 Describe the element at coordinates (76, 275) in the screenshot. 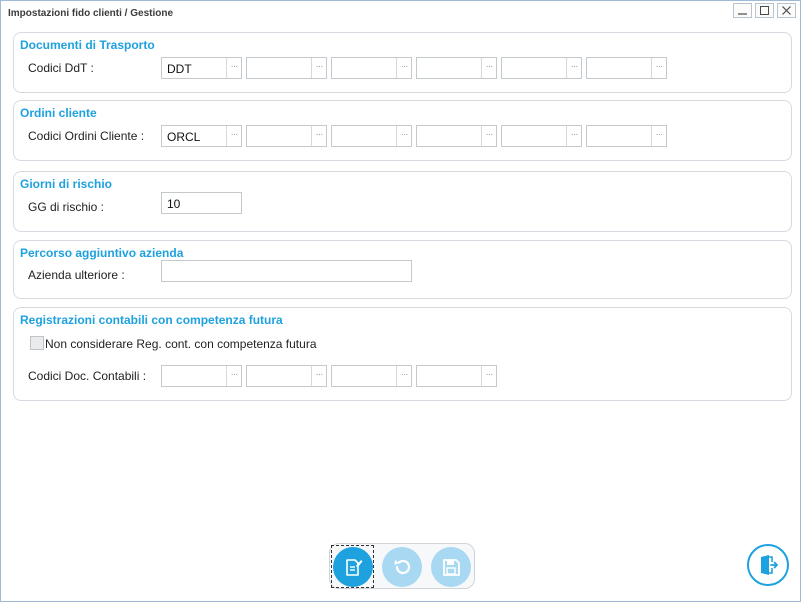

I see `additional-company-label: Azienda ulteriore :` at that location.